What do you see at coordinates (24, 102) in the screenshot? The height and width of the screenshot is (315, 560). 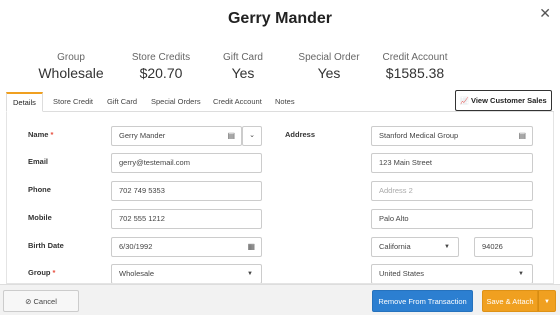 I see `tab-details: Details` at bounding box center [24, 102].